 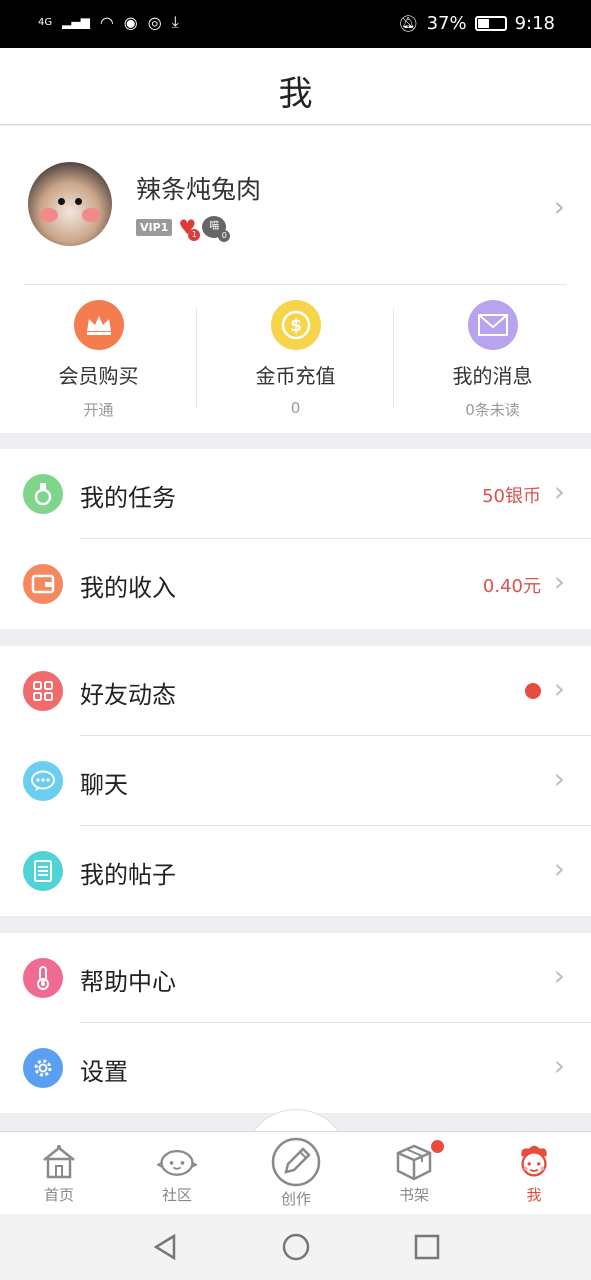 What do you see at coordinates (295, 871) in the screenshot?
I see `menu-item-posts: 我的帖子 ›` at bounding box center [295, 871].